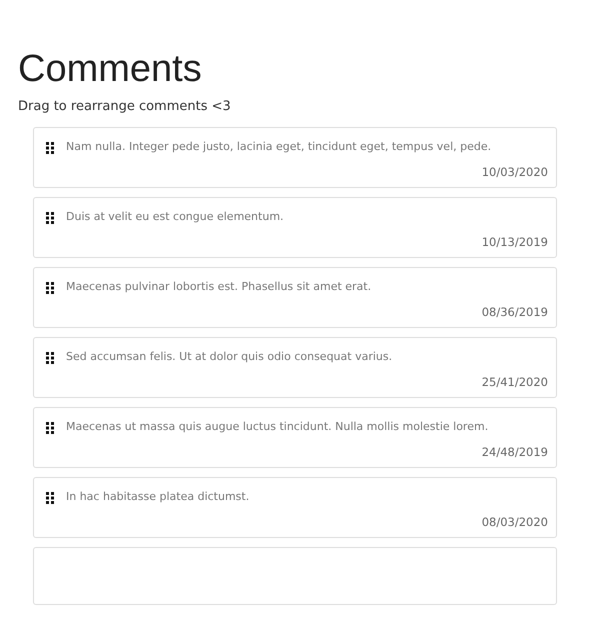 Image resolution: width=599 pixels, height=617 pixels. What do you see at coordinates (295, 367) in the screenshot?
I see `comment-card: Sed accumsan felis. Ut at dolor quis odio consequat varius. 25/41/2020` at bounding box center [295, 367].